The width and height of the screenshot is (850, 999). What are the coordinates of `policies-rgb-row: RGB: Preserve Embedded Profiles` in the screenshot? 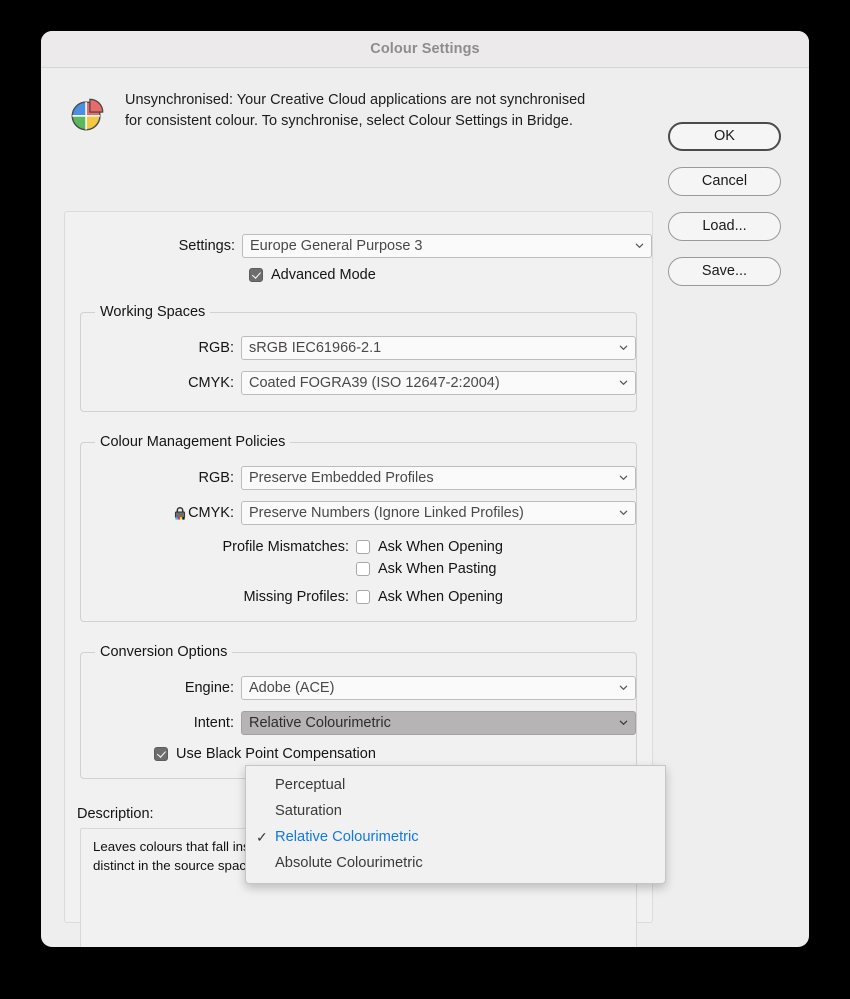 It's located at (358, 478).